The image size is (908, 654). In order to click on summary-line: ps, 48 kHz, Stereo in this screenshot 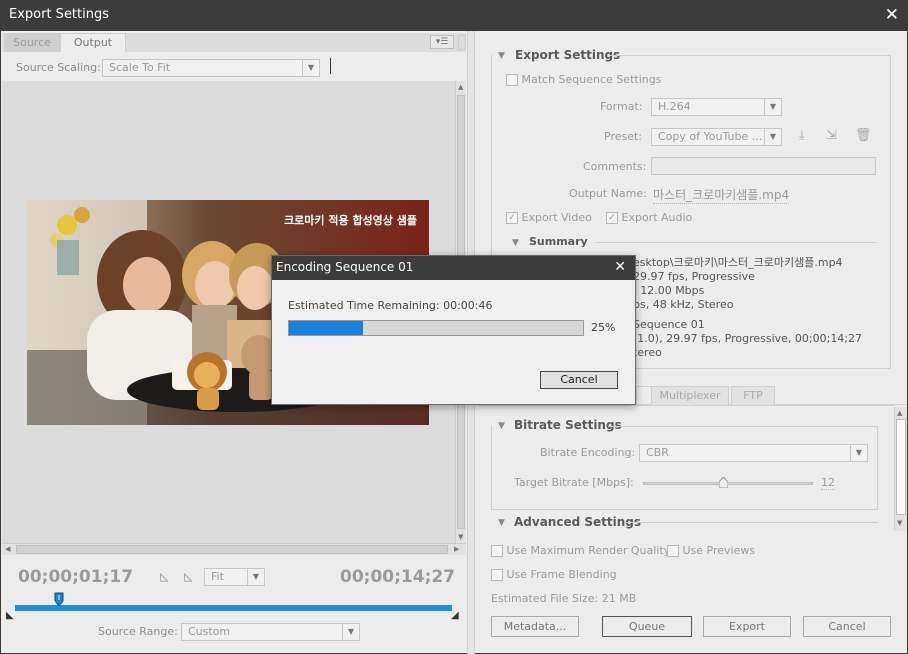, I will do `click(683, 304)`.